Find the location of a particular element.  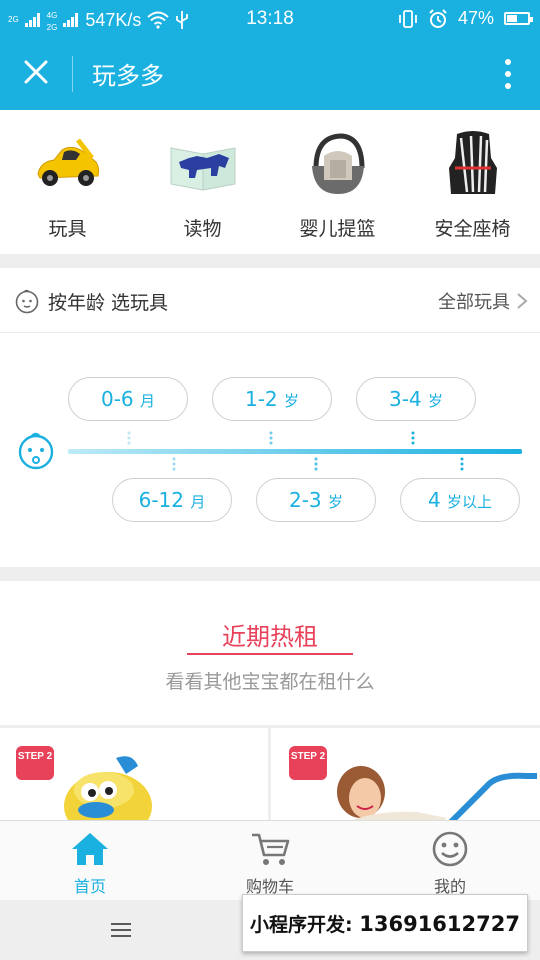

tab-cart: 购物车 is located at coordinates (270, 864).